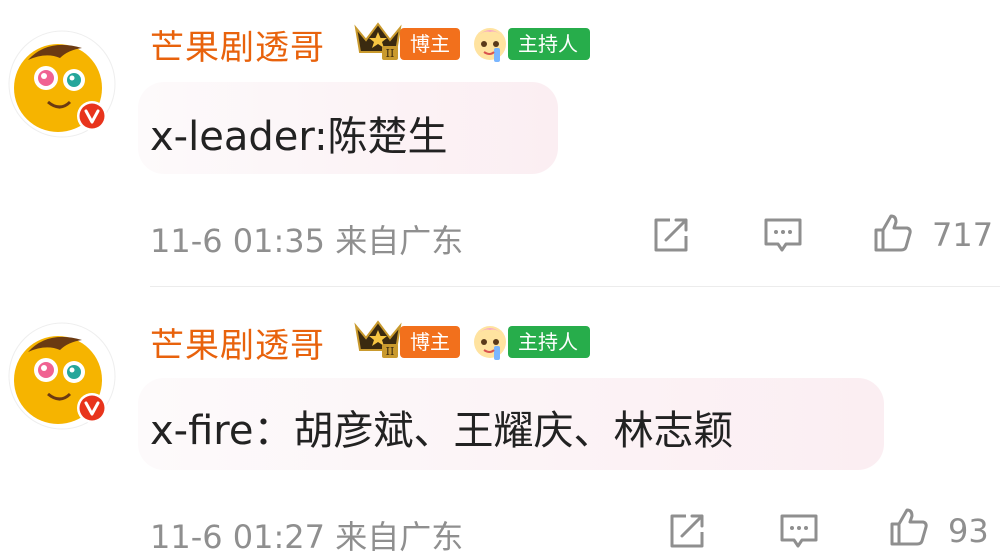 The height and width of the screenshot is (558, 1000). What do you see at coordinates (968, 531) in the screenshot?
I see `like-count: 93` at bounding box center [968, 531].